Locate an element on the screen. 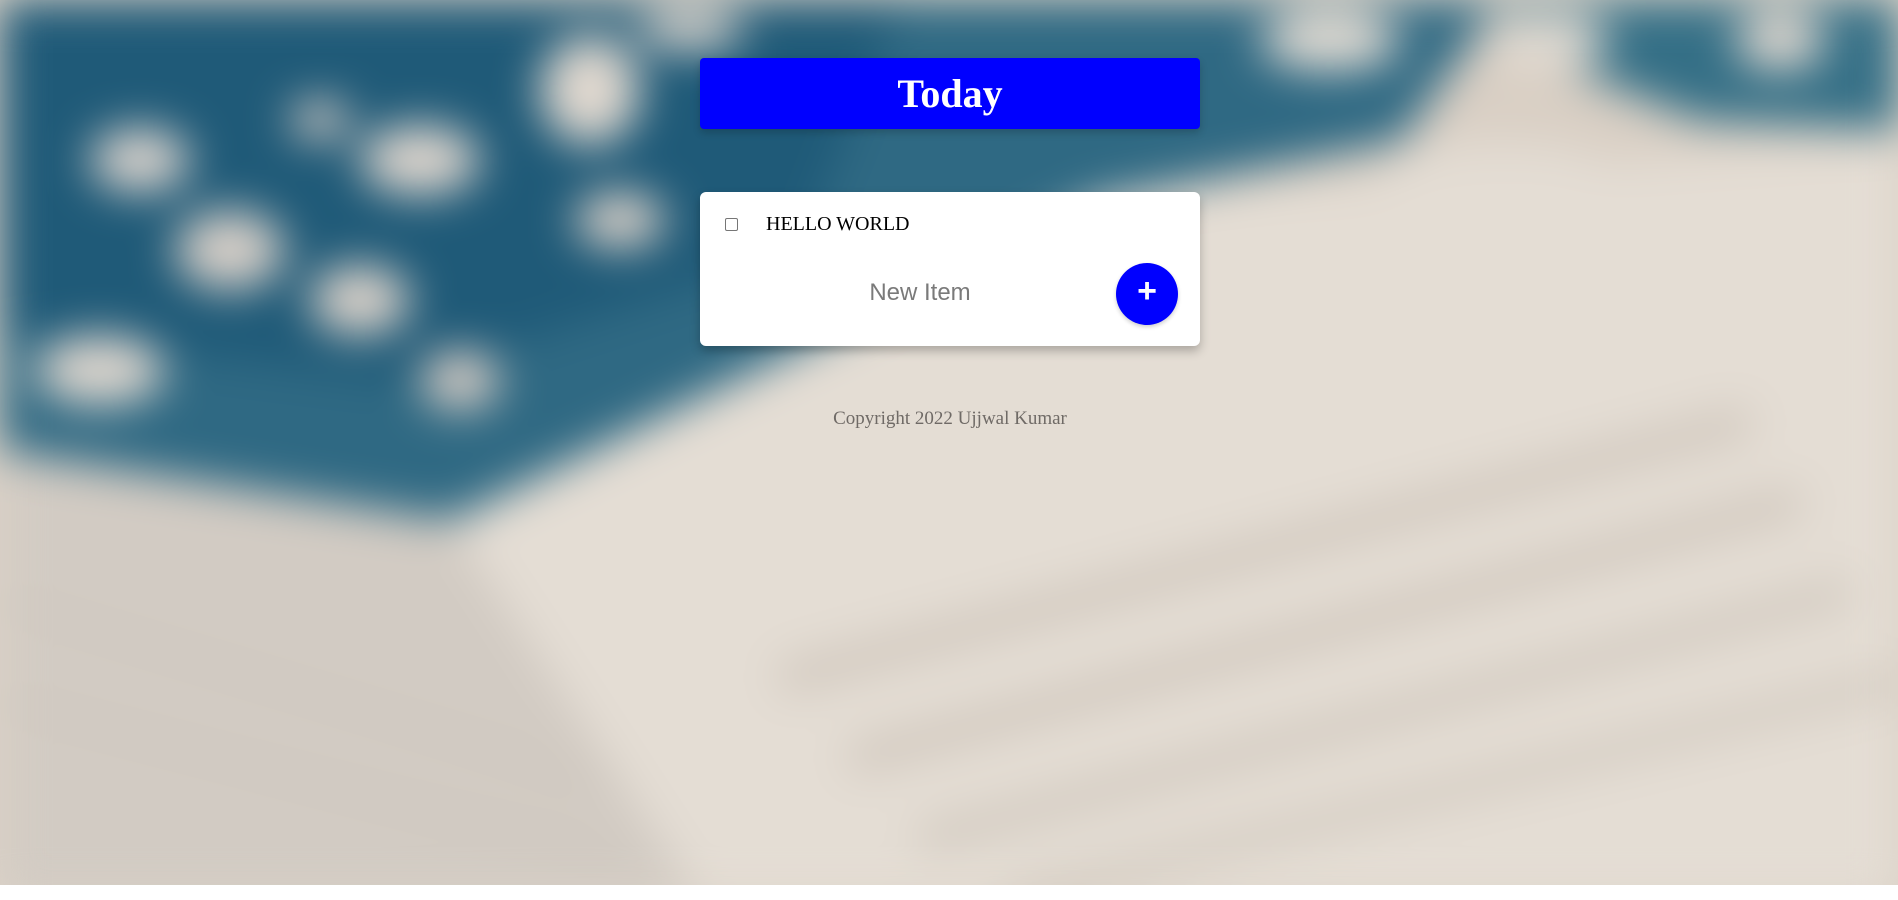 The height and width of the screenshot is (900, 1898). page-title: Today is located at coordinates (950, 93).